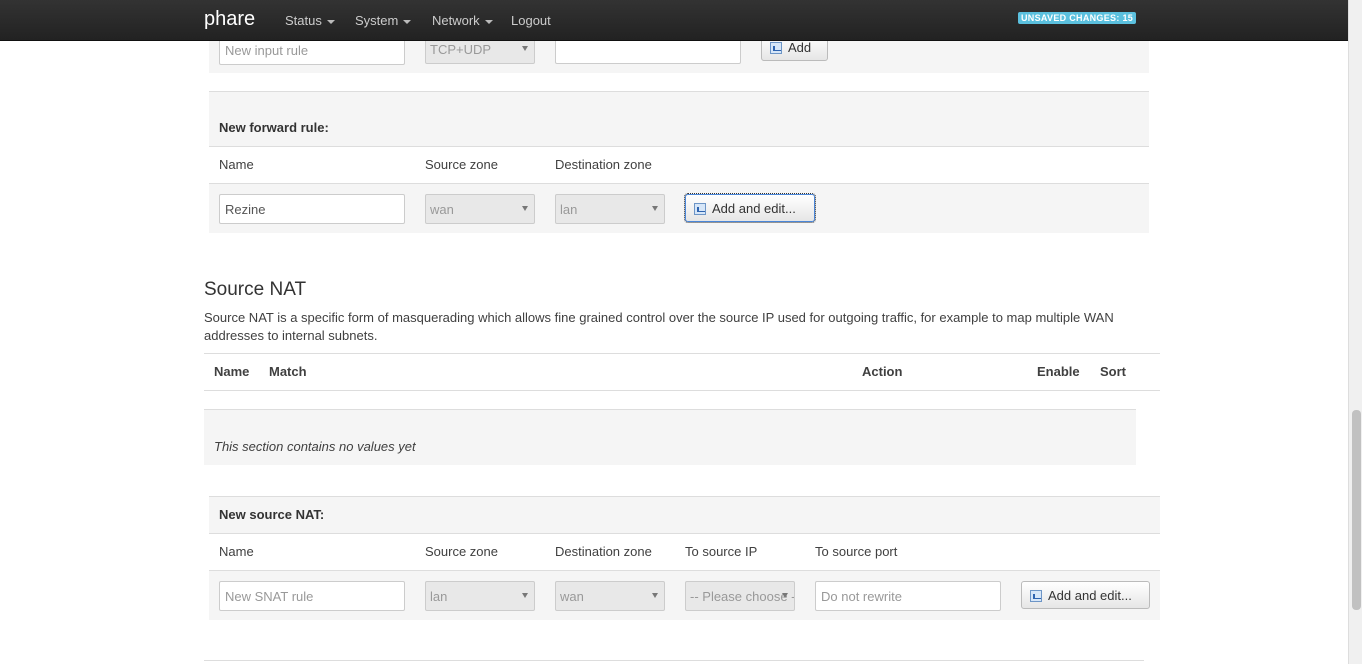 The image size is (1362, 664). I want to click on snat-empty-text: This section contains no values yet, so click(315, 446).